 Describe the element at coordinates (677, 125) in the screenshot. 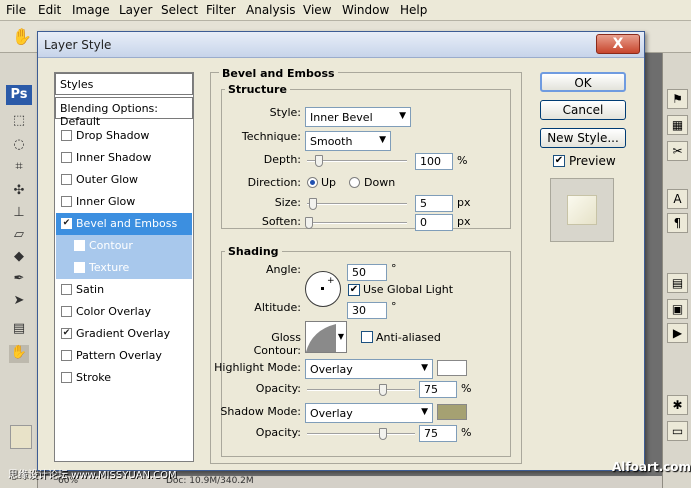

I see `actions-panel-icon: ▦` at that location.